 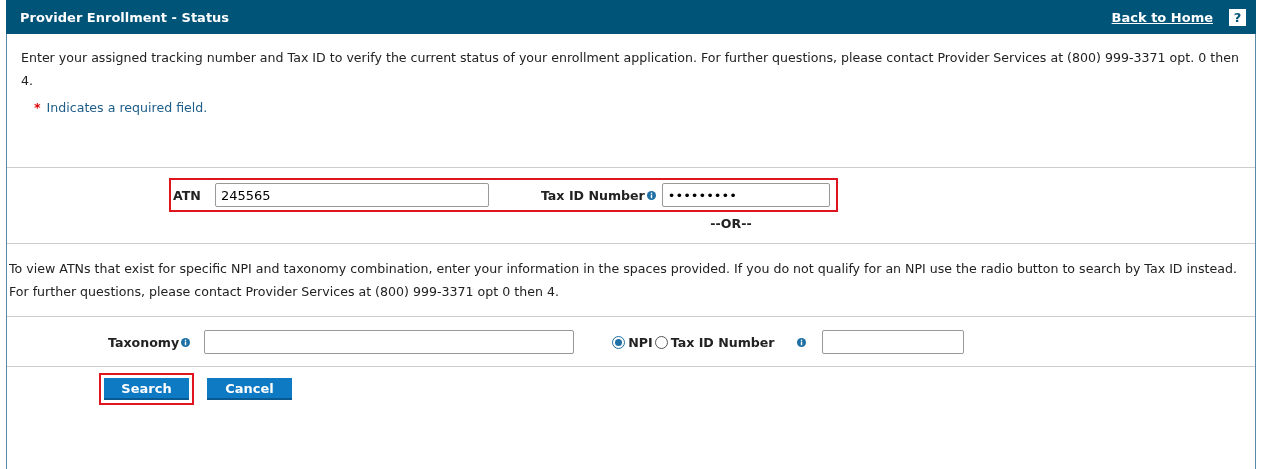 What do you see at coordinates (249, 389) in the screenshot?
I see `cancel-button: Cancel` at bounding box center [249, 389].